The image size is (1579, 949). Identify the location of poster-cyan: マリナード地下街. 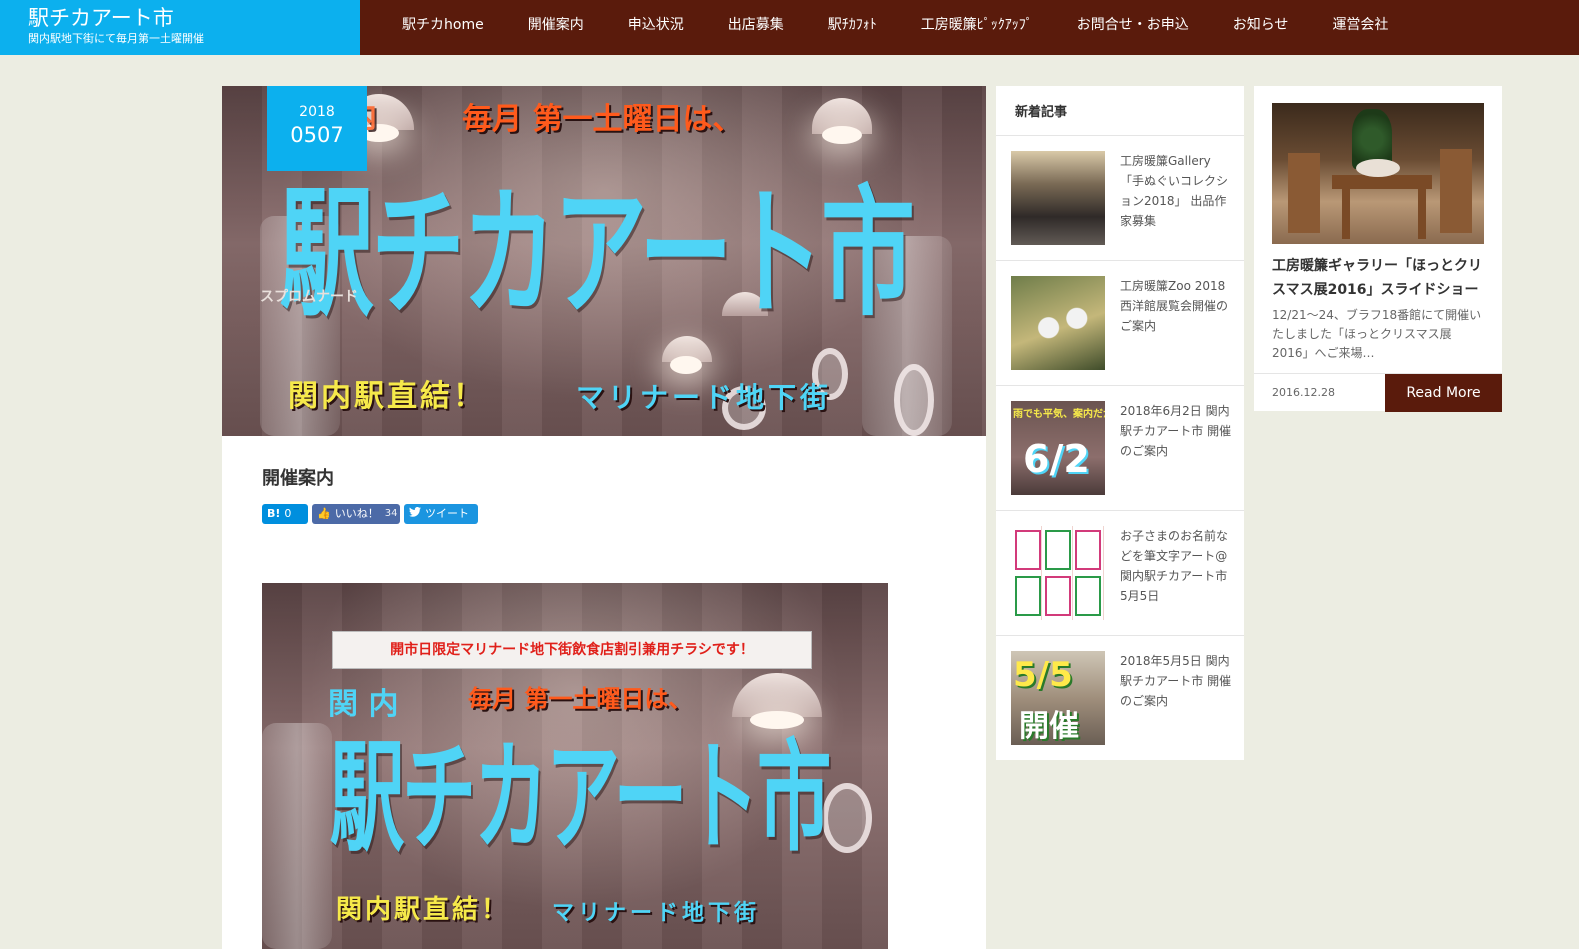
(704, 397).